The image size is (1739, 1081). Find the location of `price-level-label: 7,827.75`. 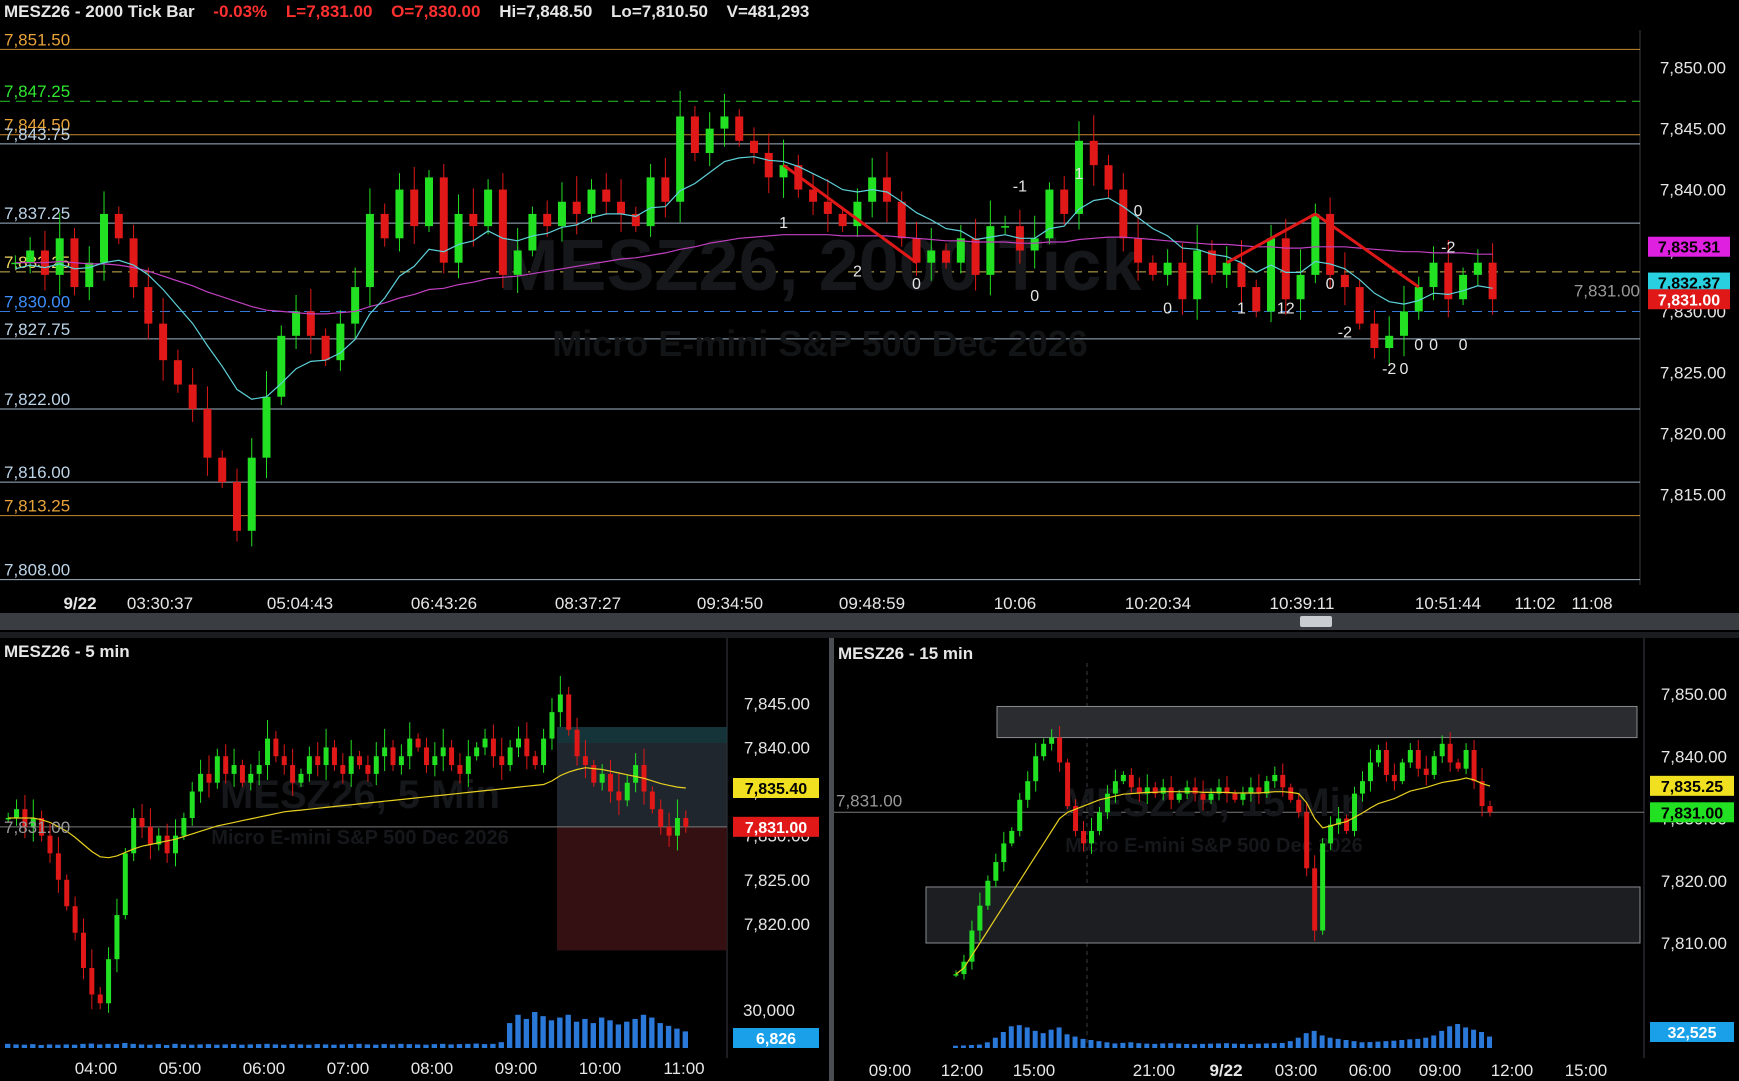

price-level-label: 7,827.75 is located at coordinates (37, 329).